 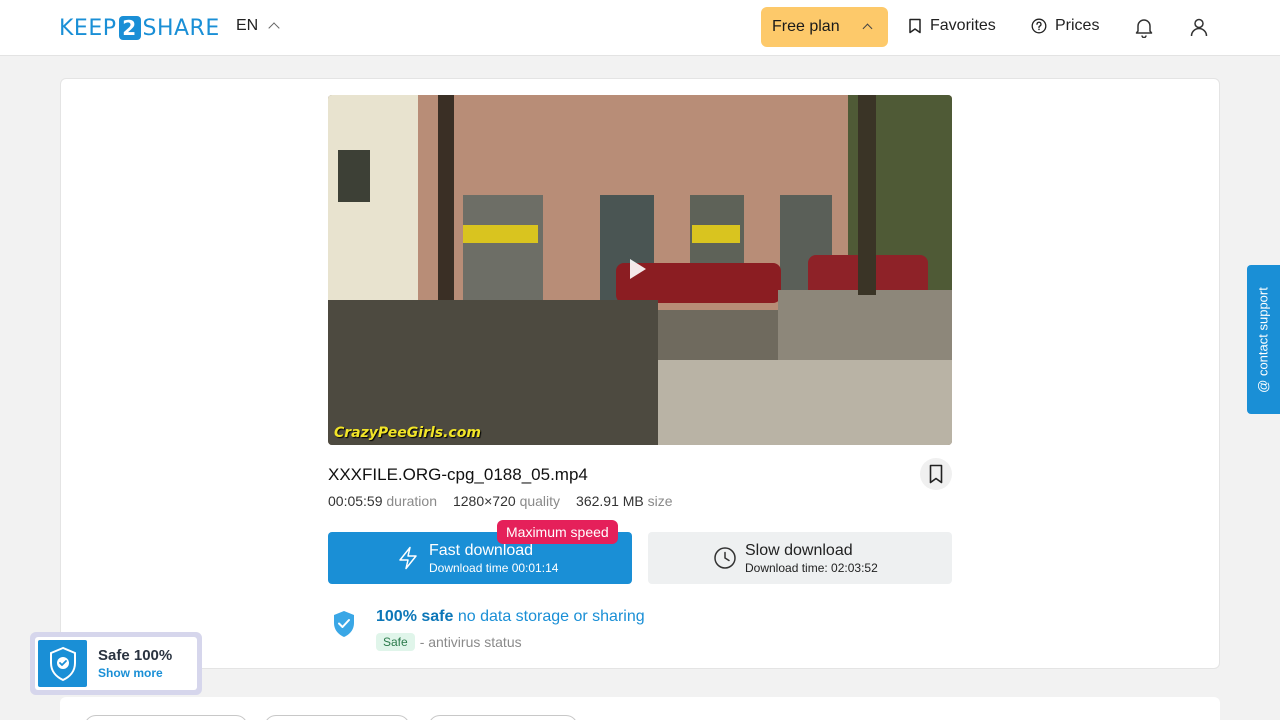 I want to click on meta-duration: 00:05:59 duration, so click(x=382, y=501).